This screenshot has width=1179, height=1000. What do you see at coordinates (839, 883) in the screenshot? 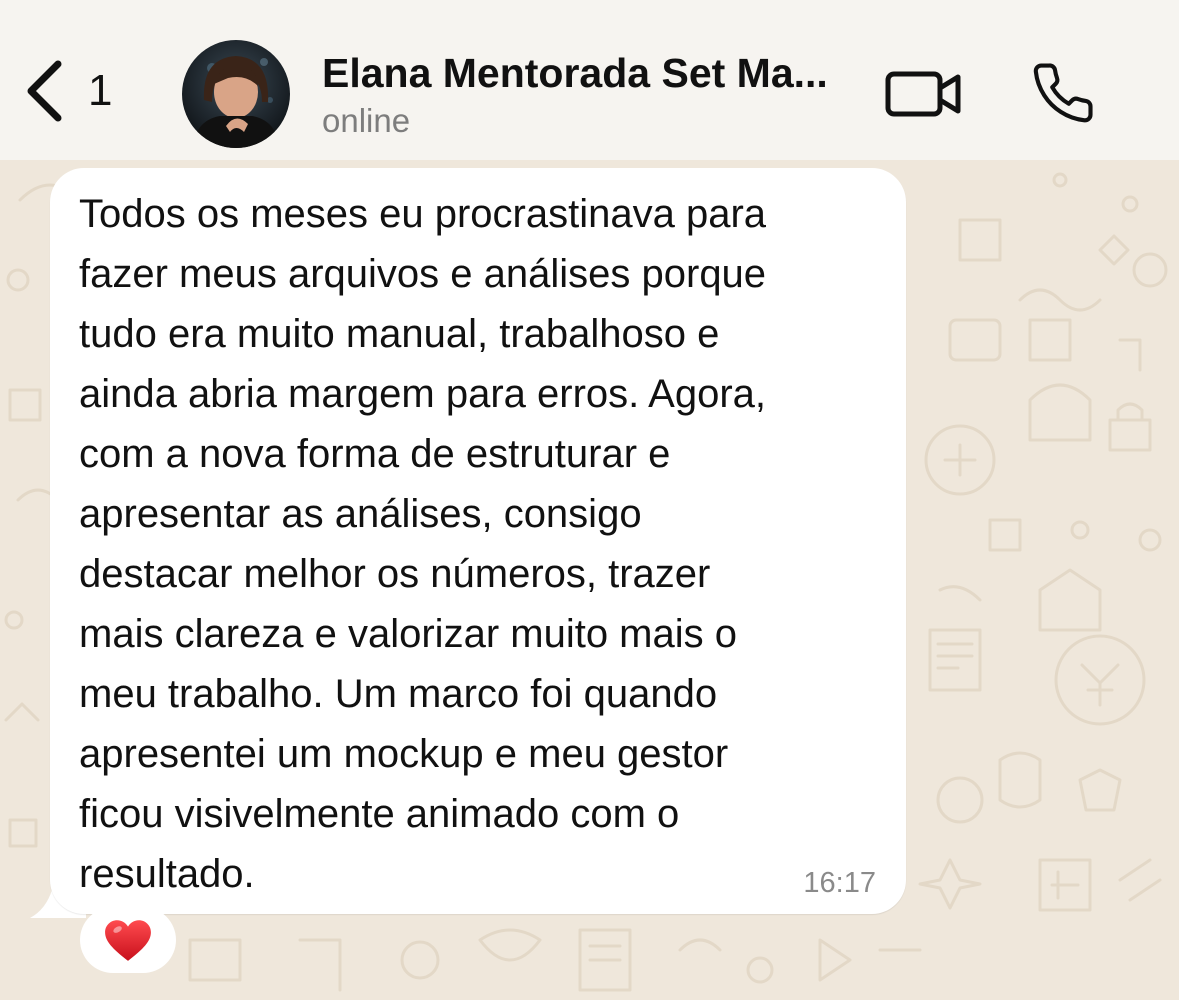
I see `message-time: 16:17` at bounding box center [839, 883].